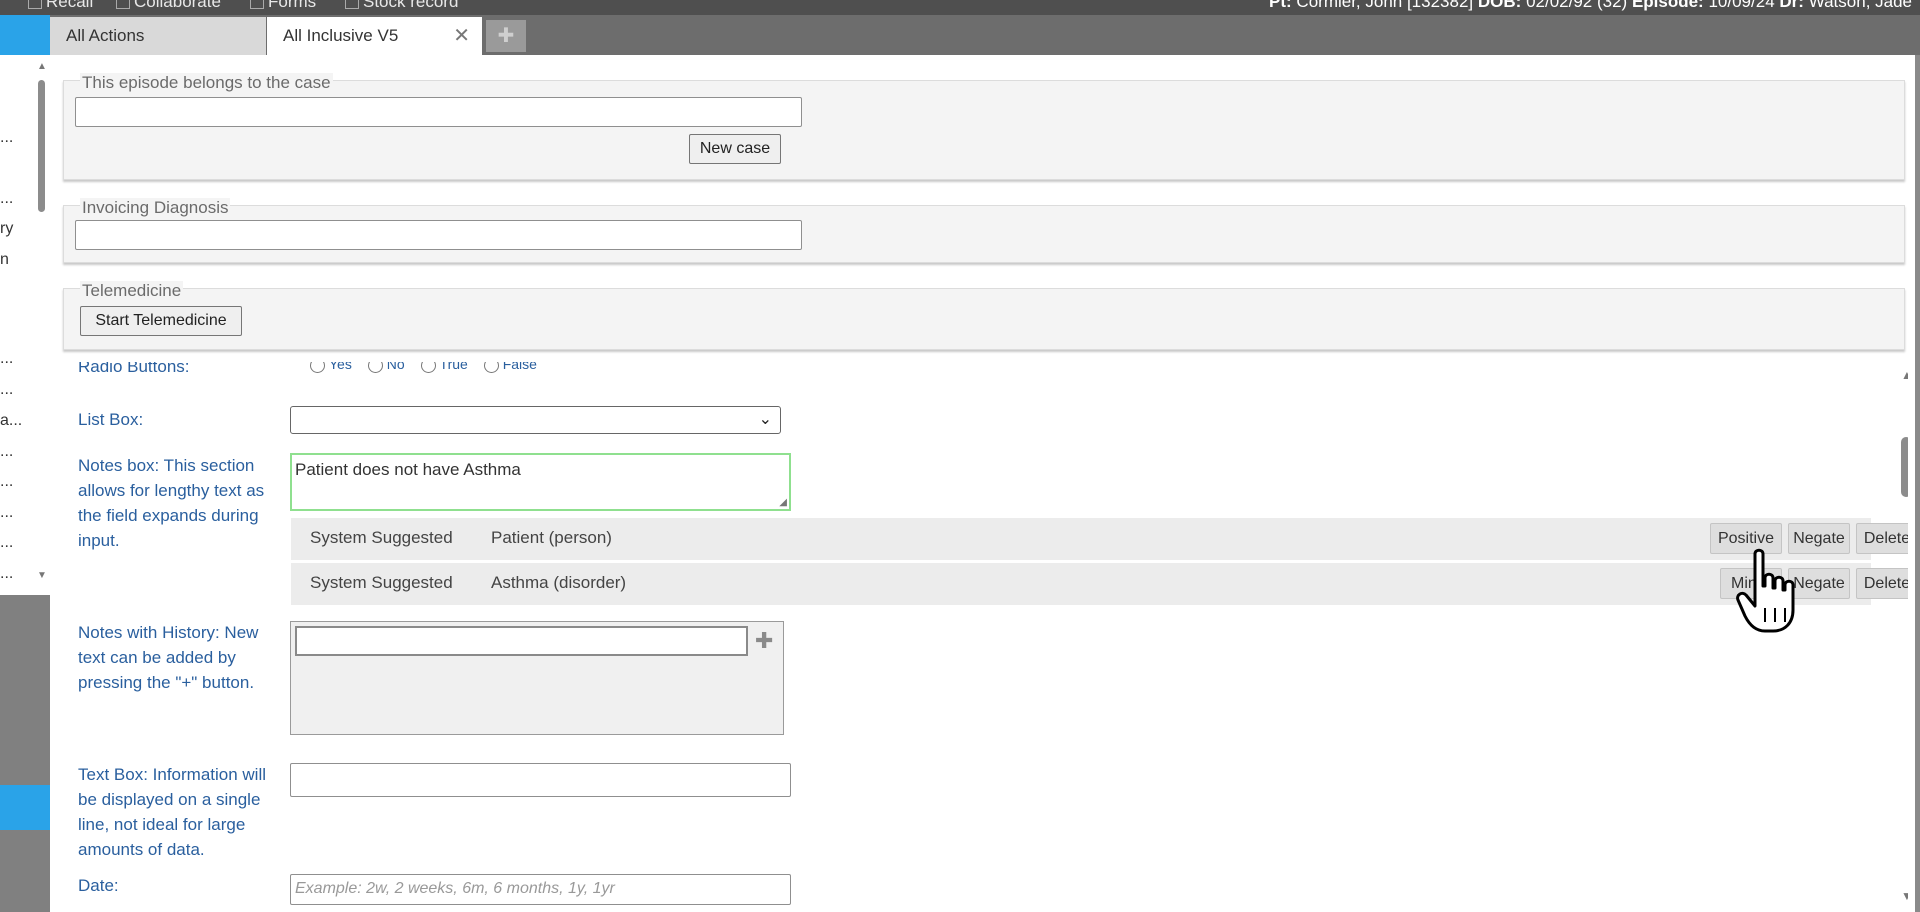 This screenshot has height=912, width=1920. I want to click on radio-false, so click(491, 367).